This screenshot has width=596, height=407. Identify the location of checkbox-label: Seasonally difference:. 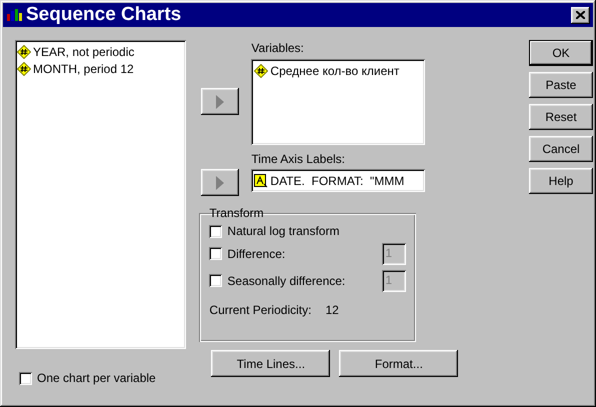
(286, 281).